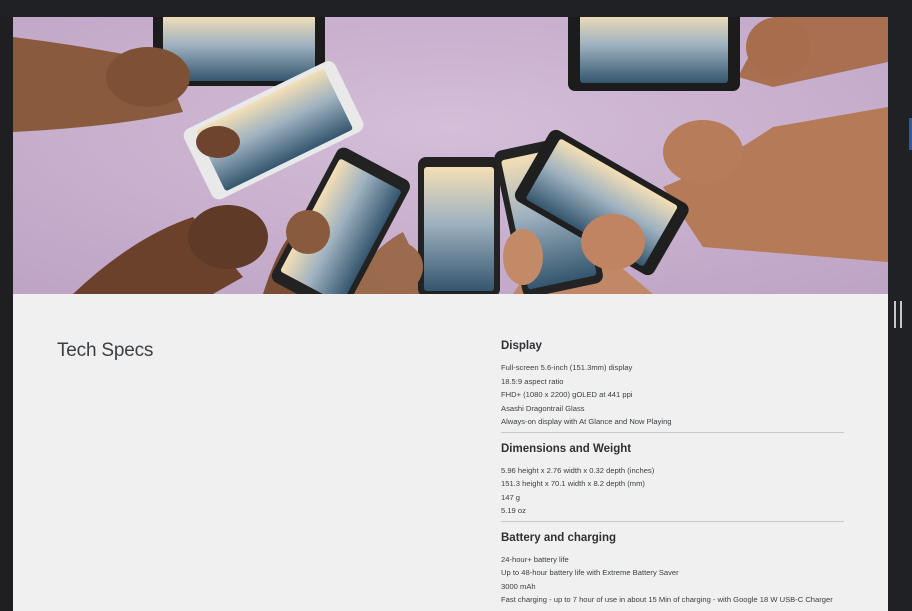  Describe the element at coordinates (567, 367) in the screenshot. I see `spec-line: Full-screen 5.6-inch (151.3mm) display` at that location.